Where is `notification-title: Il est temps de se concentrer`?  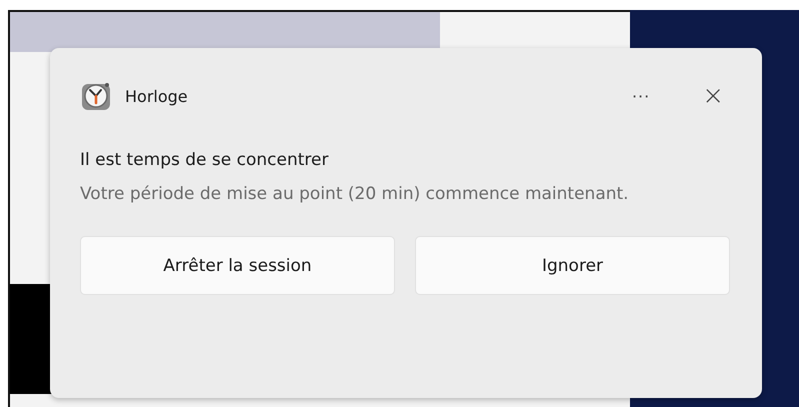
notification-title: Il est temps de se concentrer is located at coordinates (205, 160).